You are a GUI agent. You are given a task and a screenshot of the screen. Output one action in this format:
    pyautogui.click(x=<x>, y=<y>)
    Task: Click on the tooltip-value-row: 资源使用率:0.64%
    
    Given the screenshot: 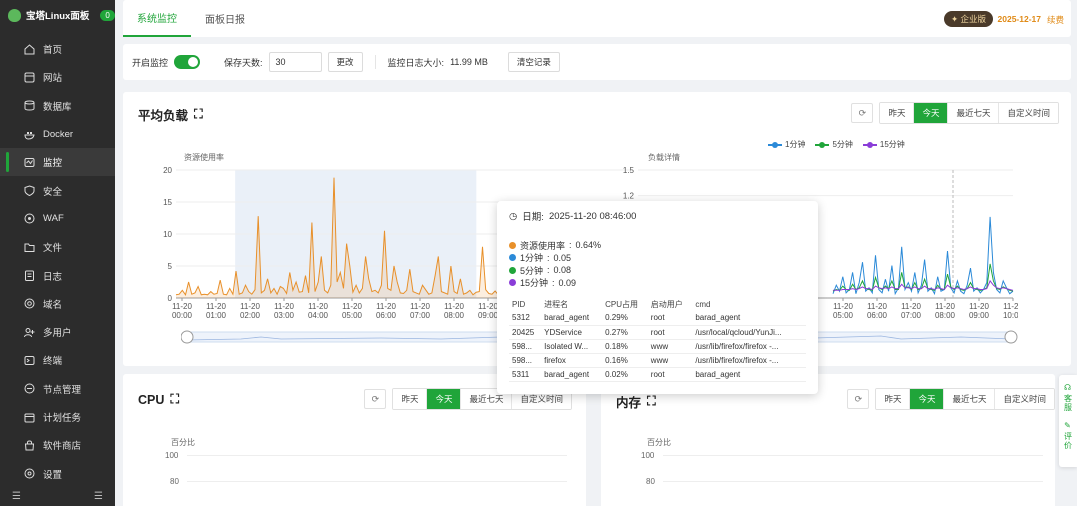 What is the action you would take?
    pyautogui.click(x=657, y=245)
    